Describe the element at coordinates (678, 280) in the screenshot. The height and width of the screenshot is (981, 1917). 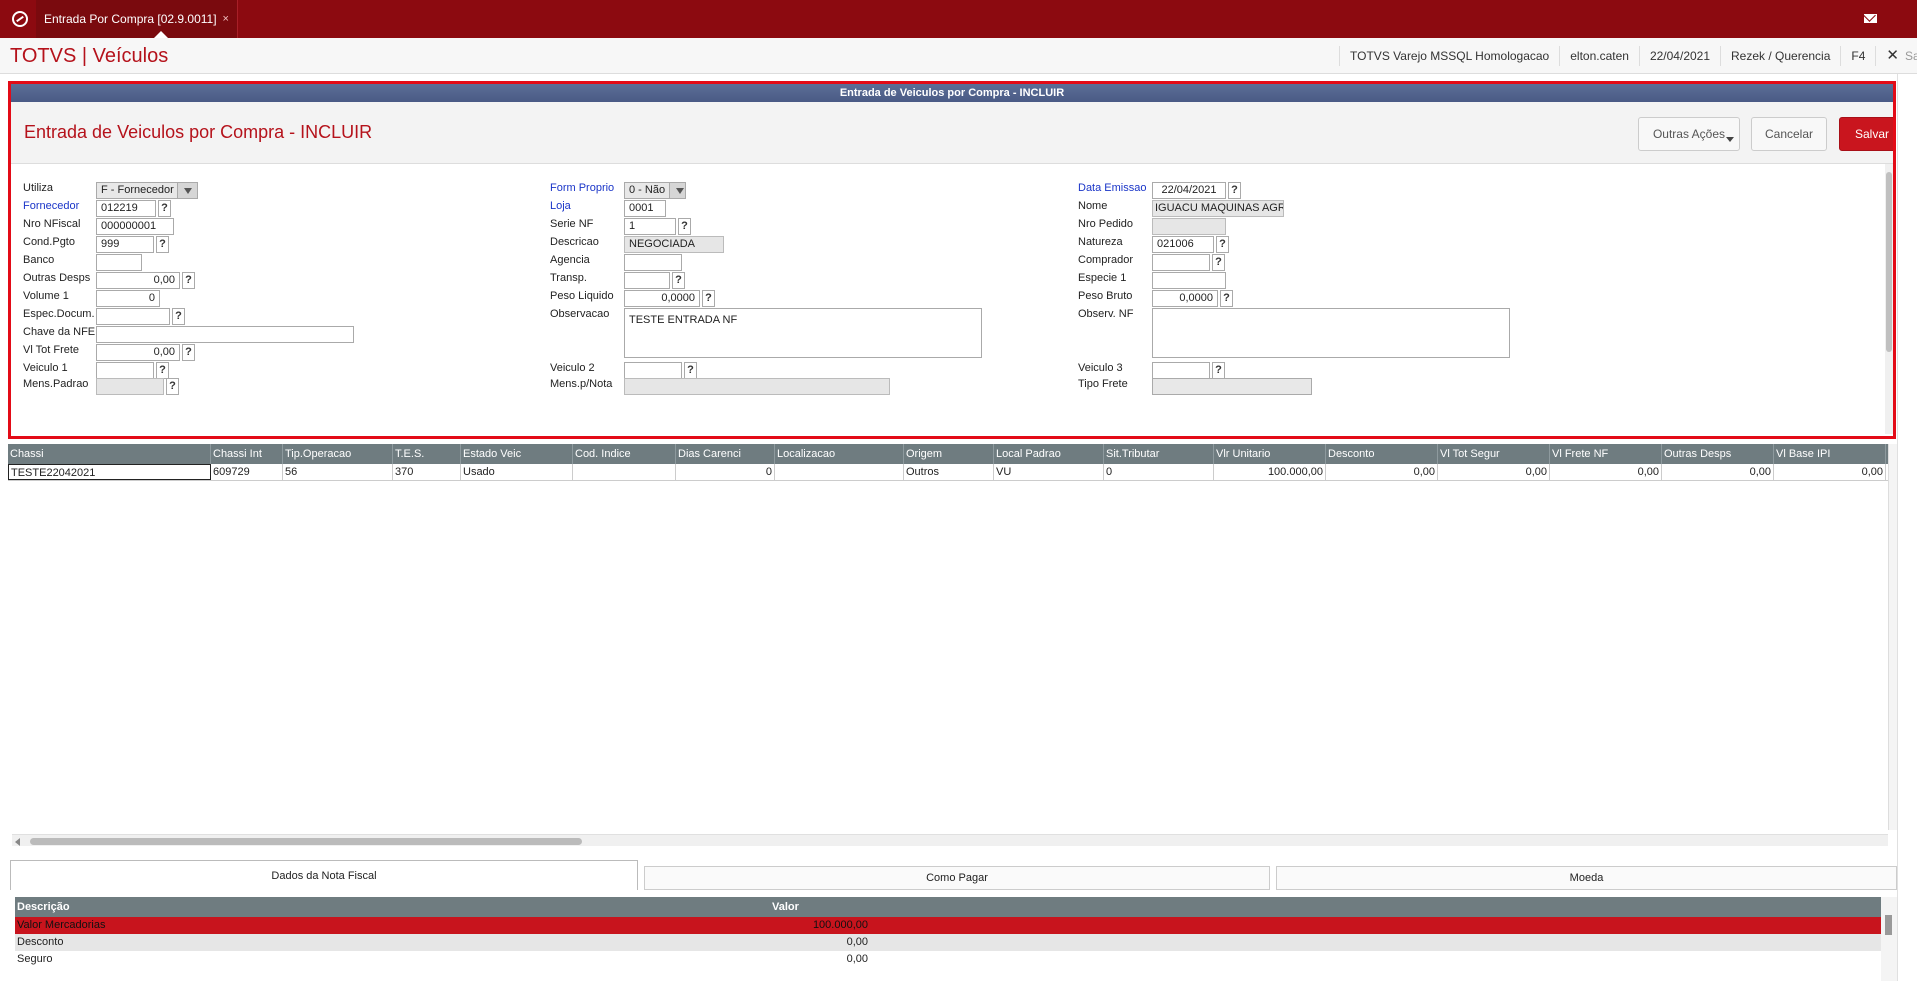
I see `transp-lookup-button: ?` at that location.